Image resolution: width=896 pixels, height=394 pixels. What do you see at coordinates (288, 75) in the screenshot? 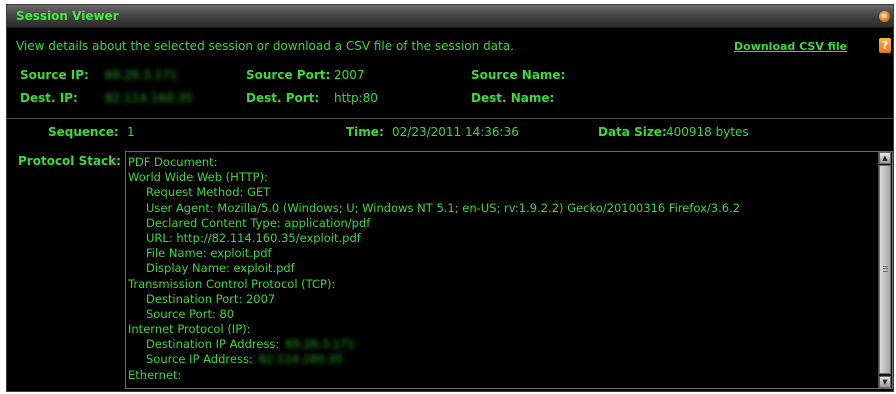
I see `source-port-label: Source Port:` at bounding box center [288, 75].